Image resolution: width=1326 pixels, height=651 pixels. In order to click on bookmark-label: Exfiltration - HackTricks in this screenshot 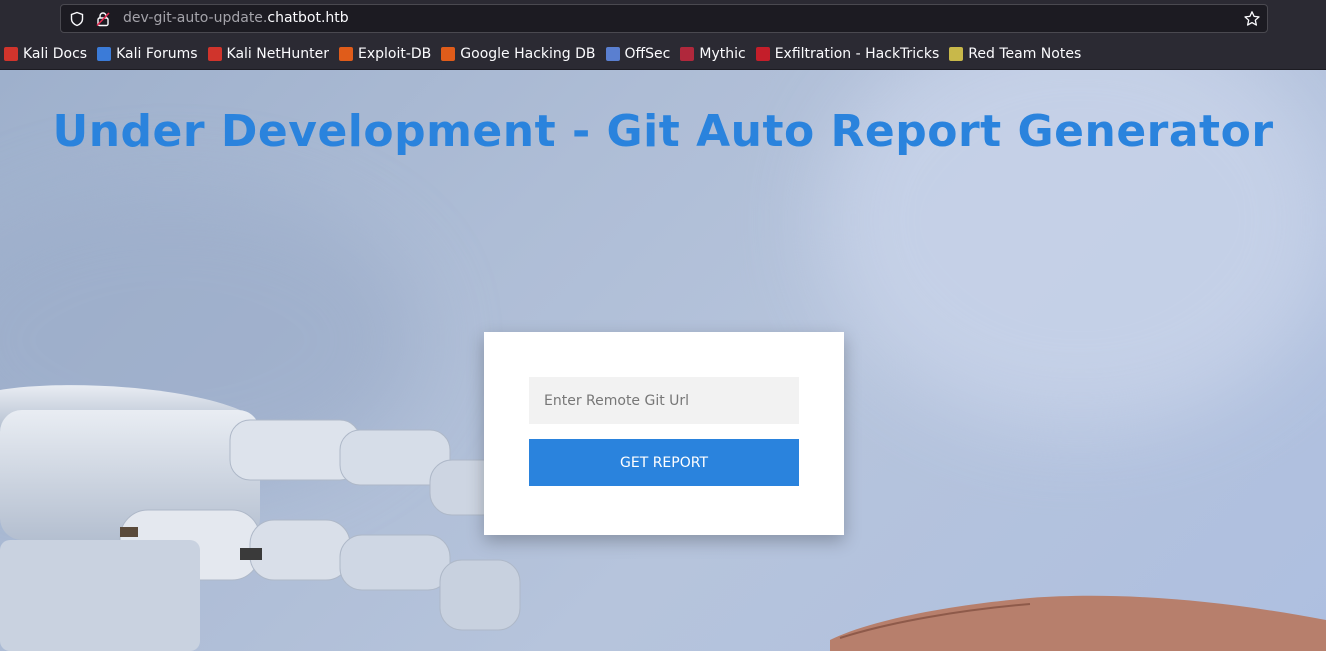, I will do `click(857, 54)`.